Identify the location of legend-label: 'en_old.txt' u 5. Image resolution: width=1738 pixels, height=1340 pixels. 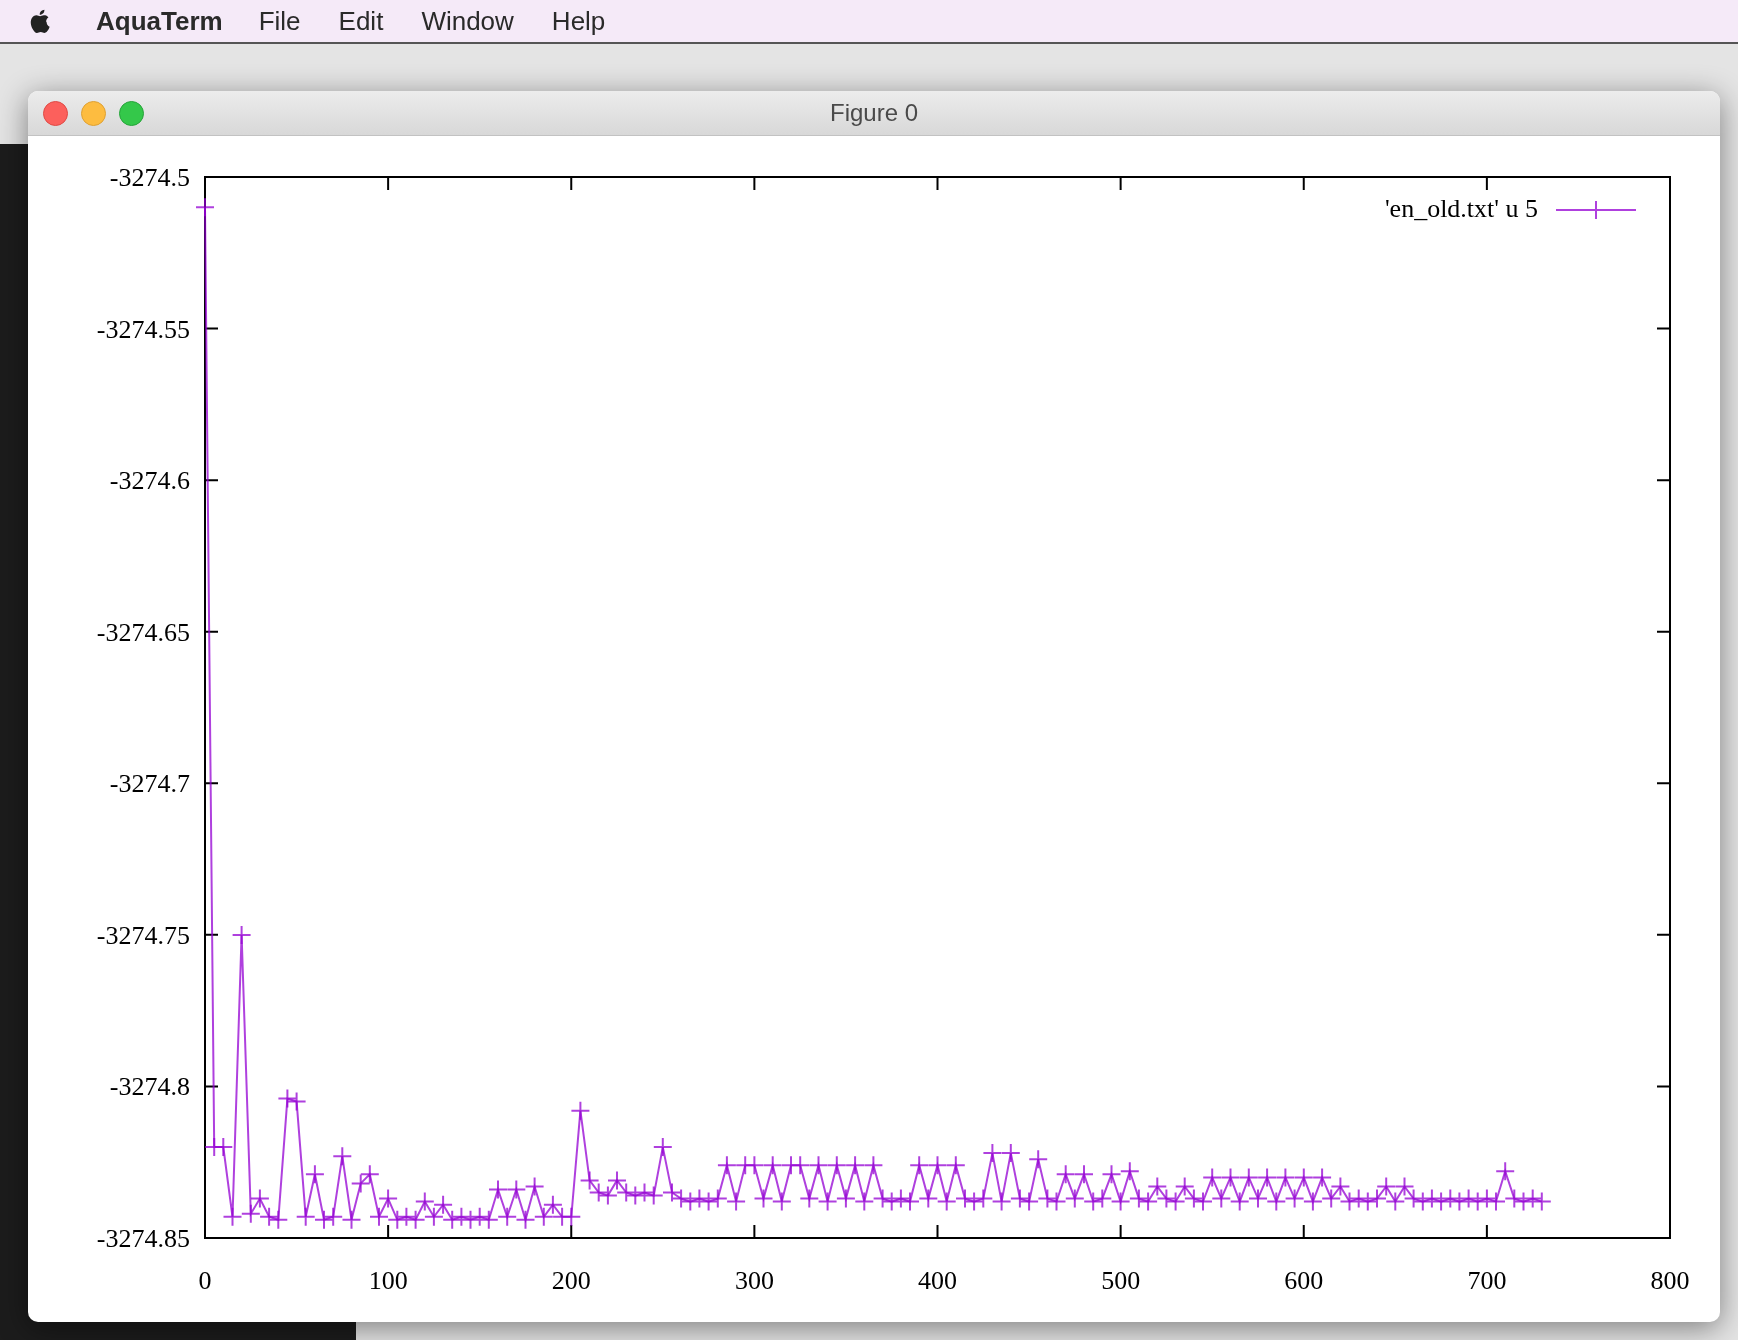
(1461, 208).